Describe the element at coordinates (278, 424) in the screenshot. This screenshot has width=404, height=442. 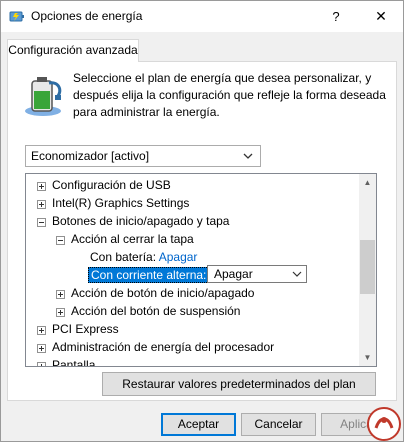
I see `cancel-button: Cancelar` at that location.